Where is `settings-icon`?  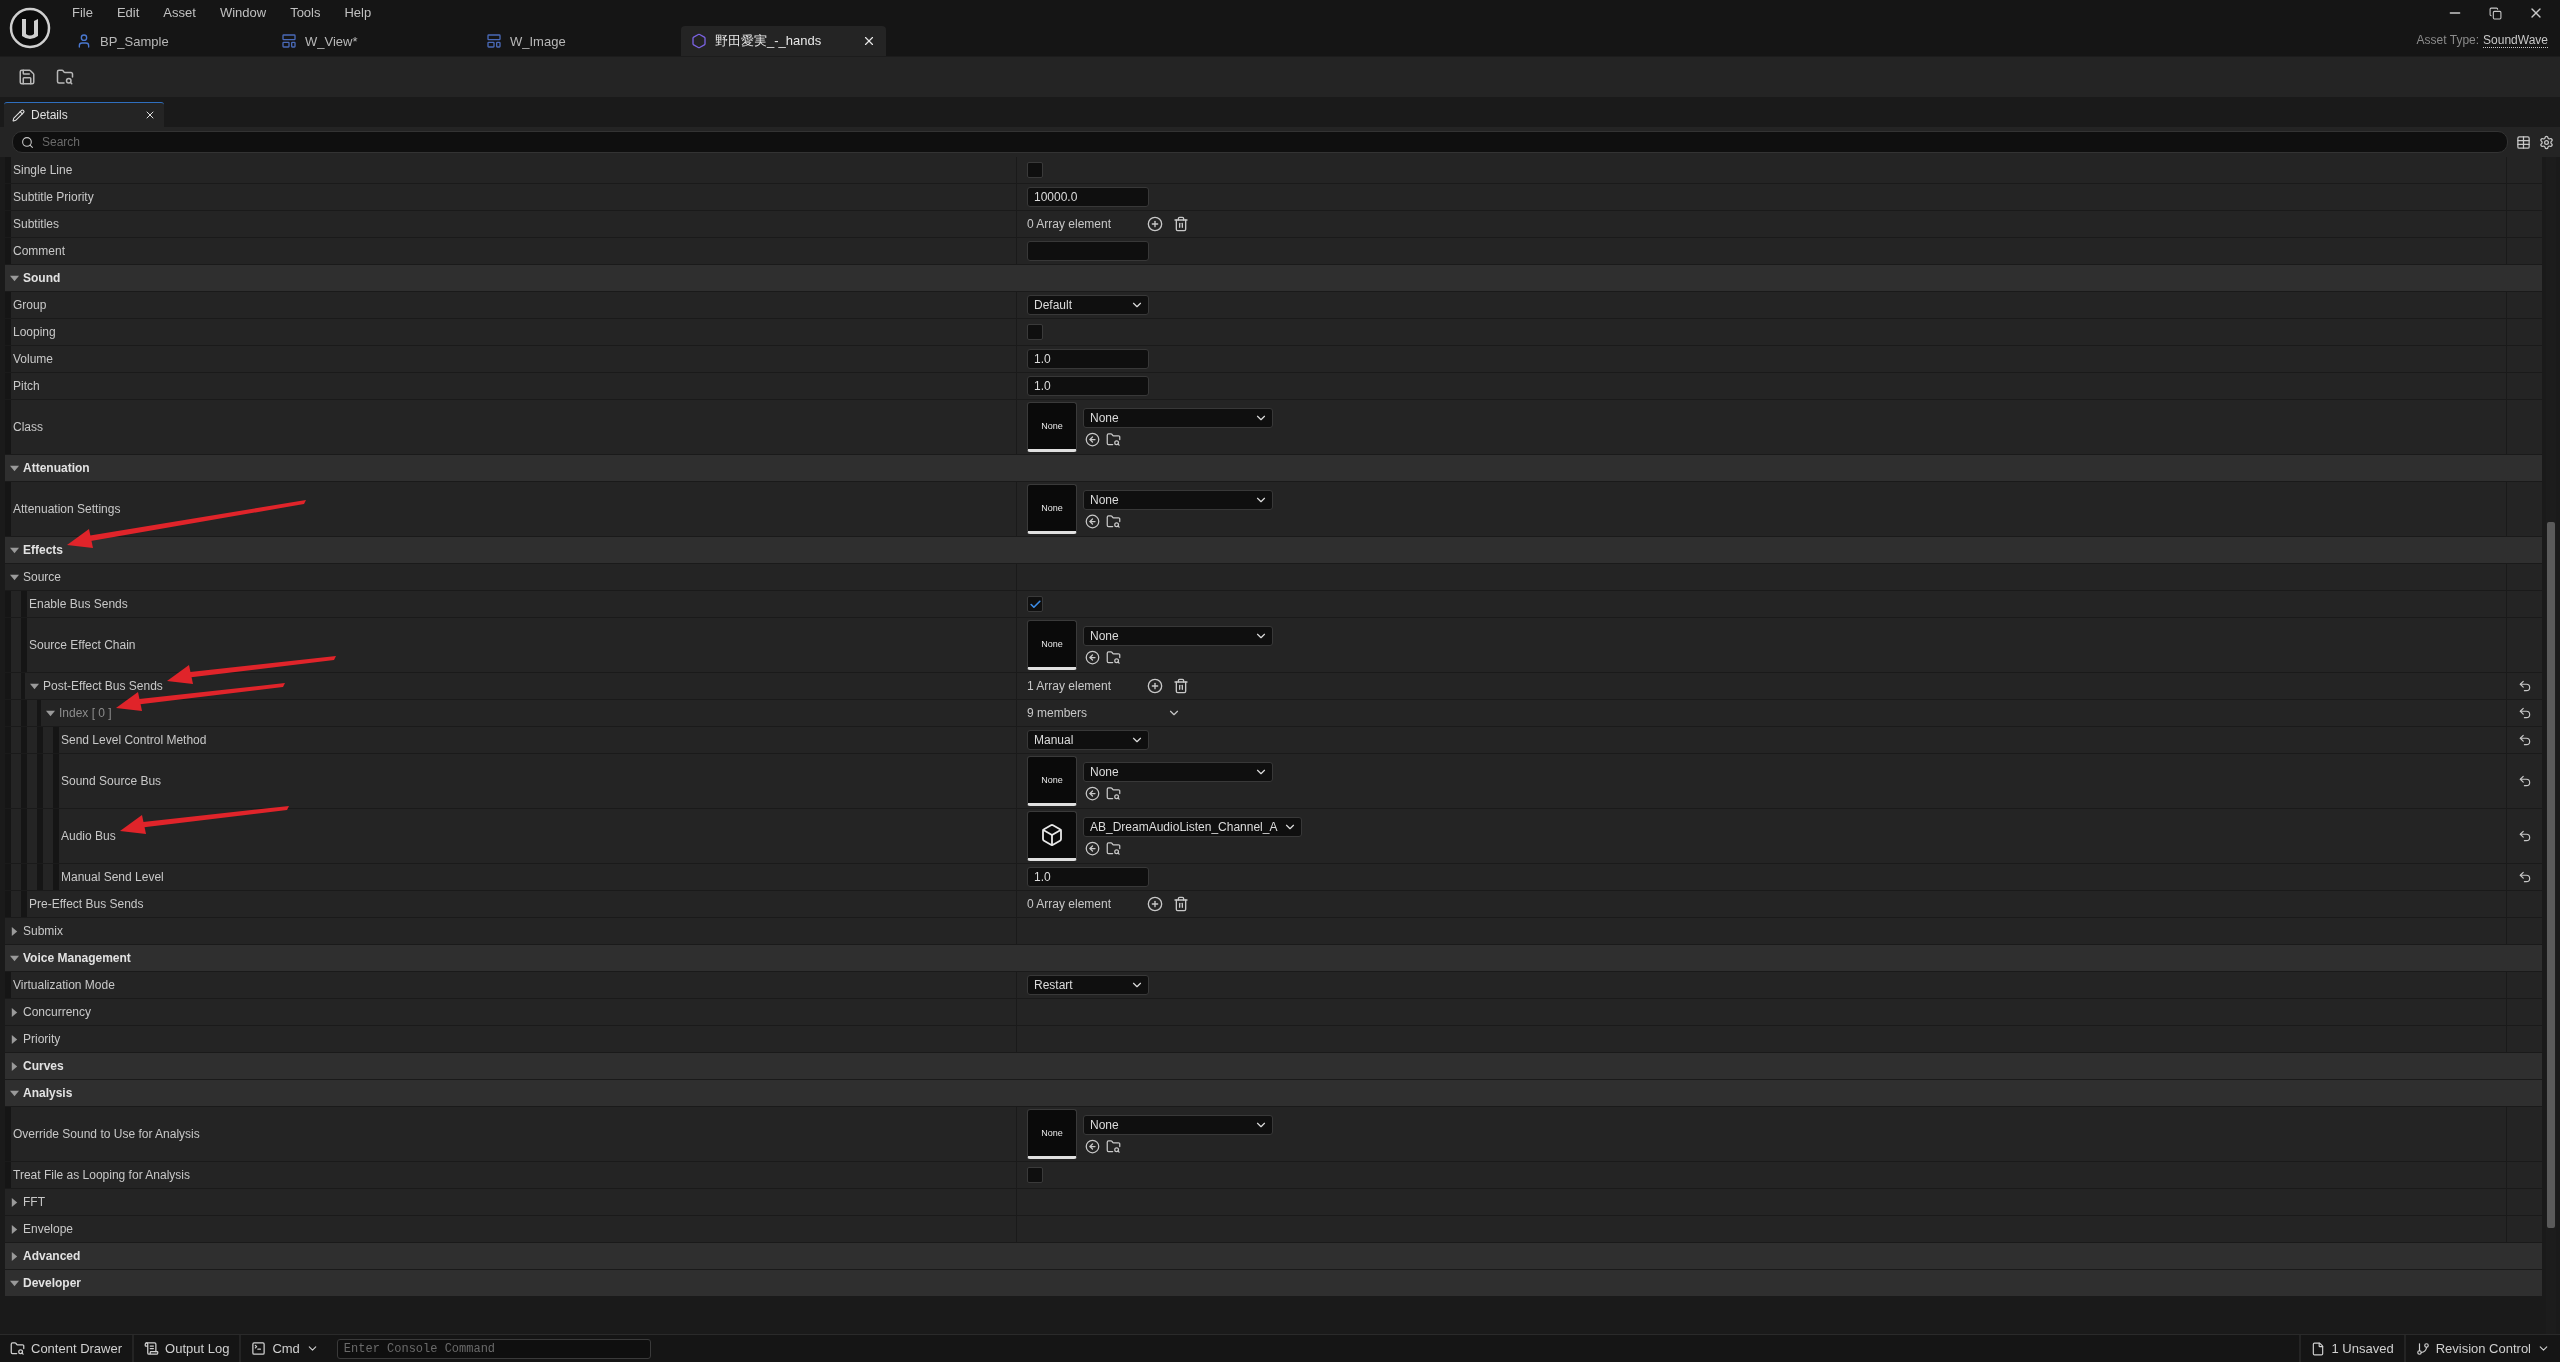 settings-icon is located at coordinates (2546, 142).